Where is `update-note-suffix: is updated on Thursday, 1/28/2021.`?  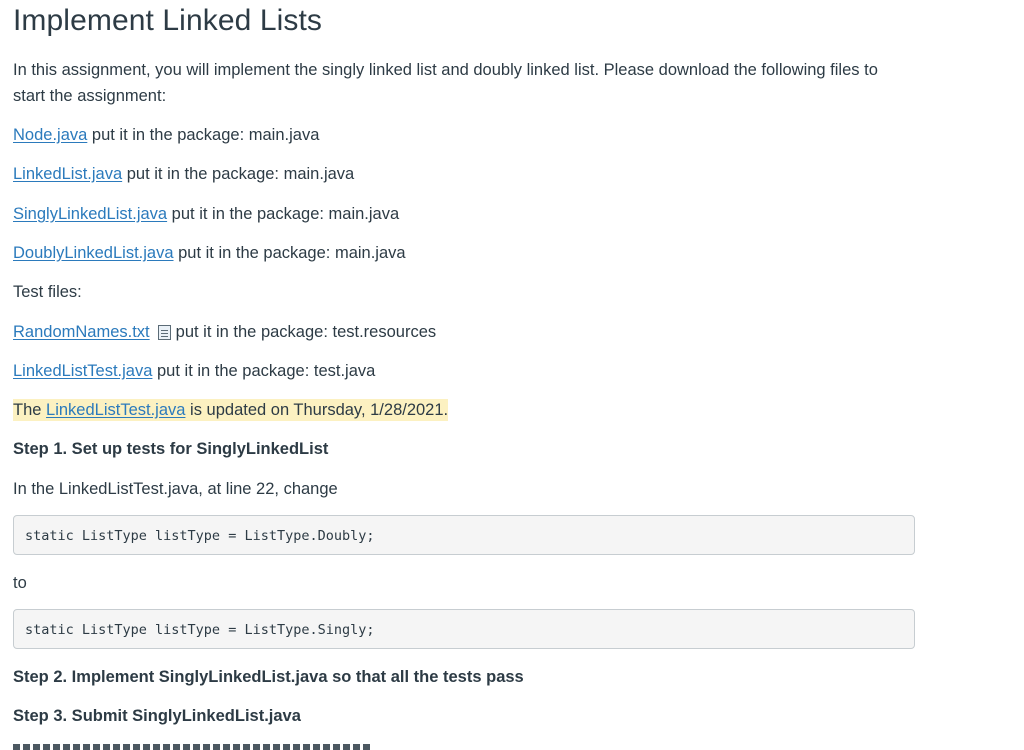
update-note-suffix: is updated on Thursday, 1/28/2021. is located at coordinates (317, 410).